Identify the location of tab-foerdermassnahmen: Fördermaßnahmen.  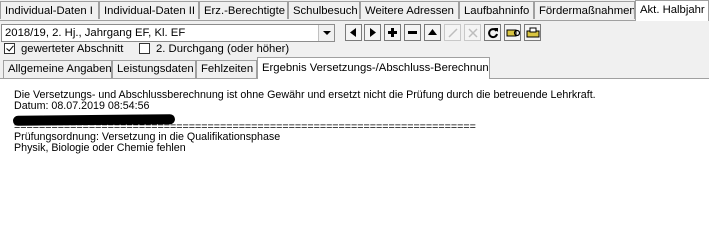
(584, 10).